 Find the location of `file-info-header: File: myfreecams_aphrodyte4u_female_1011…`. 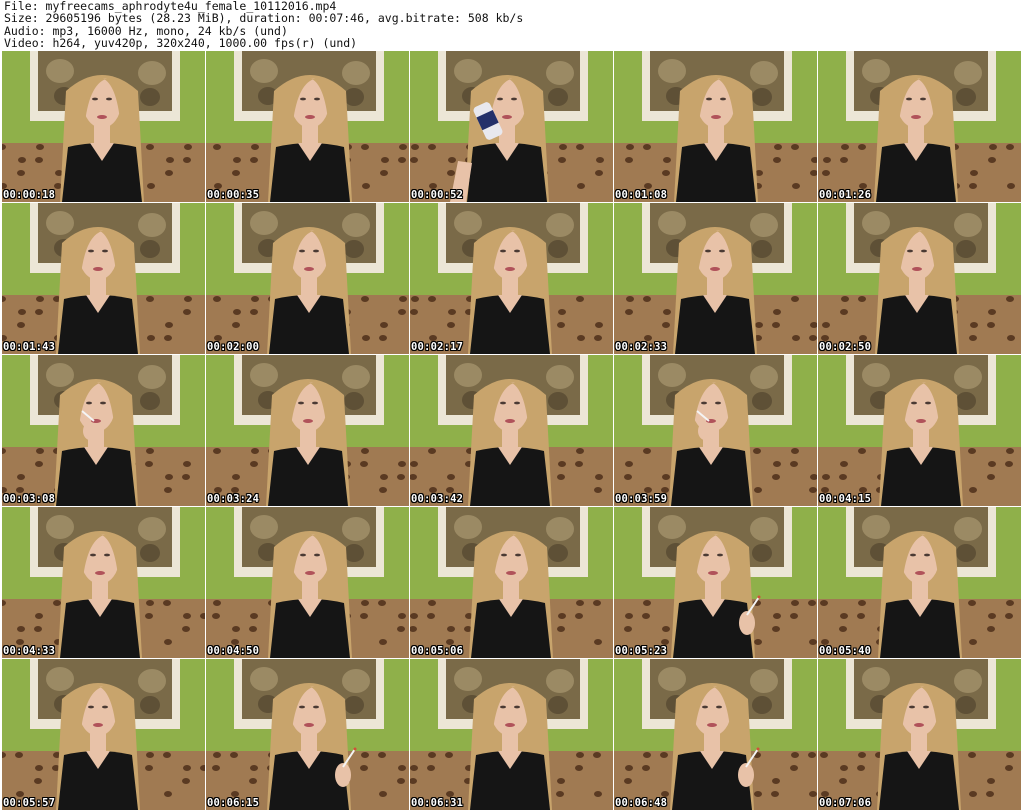

file-info-header: File: myfreecams_aphrodyte4u_female_1011… is located at coordinates (512, 25).